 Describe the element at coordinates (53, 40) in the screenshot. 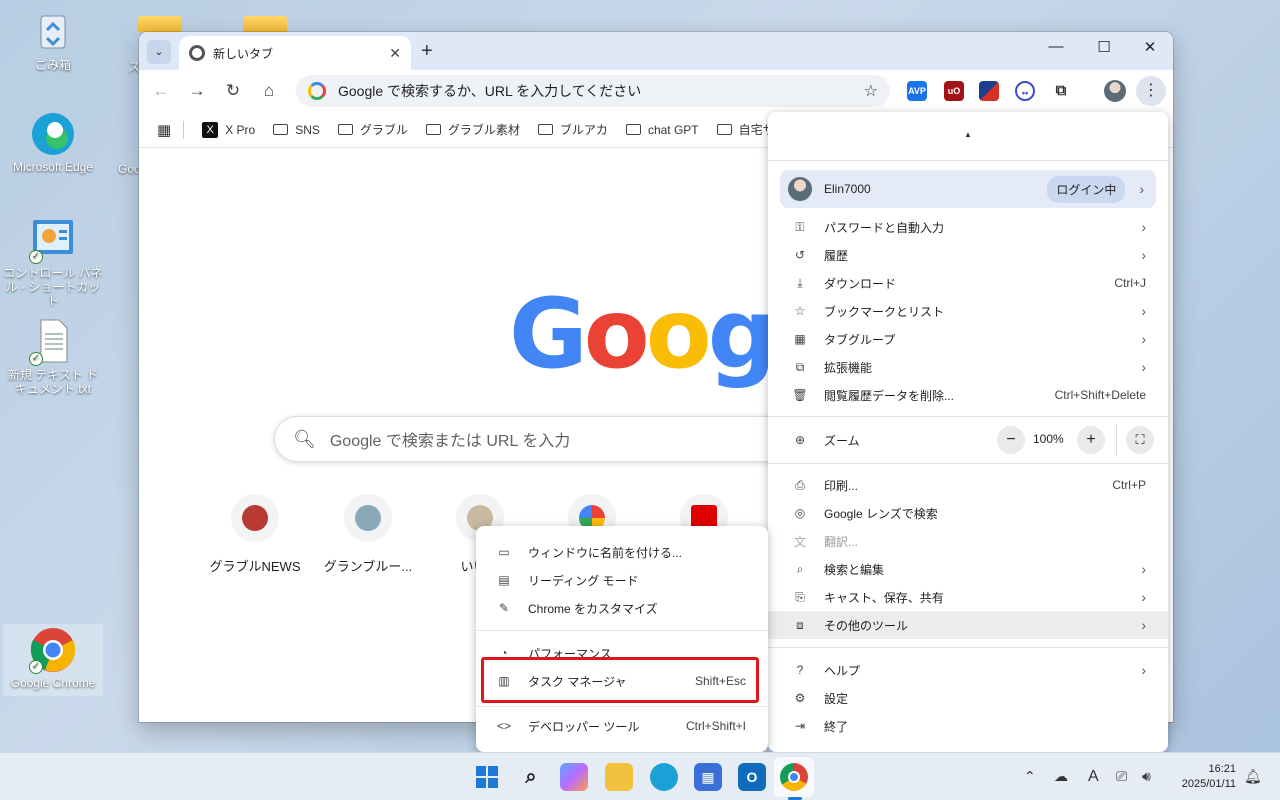

I see `desktop-icon-recycle-bin: ごみ箱` at that location.